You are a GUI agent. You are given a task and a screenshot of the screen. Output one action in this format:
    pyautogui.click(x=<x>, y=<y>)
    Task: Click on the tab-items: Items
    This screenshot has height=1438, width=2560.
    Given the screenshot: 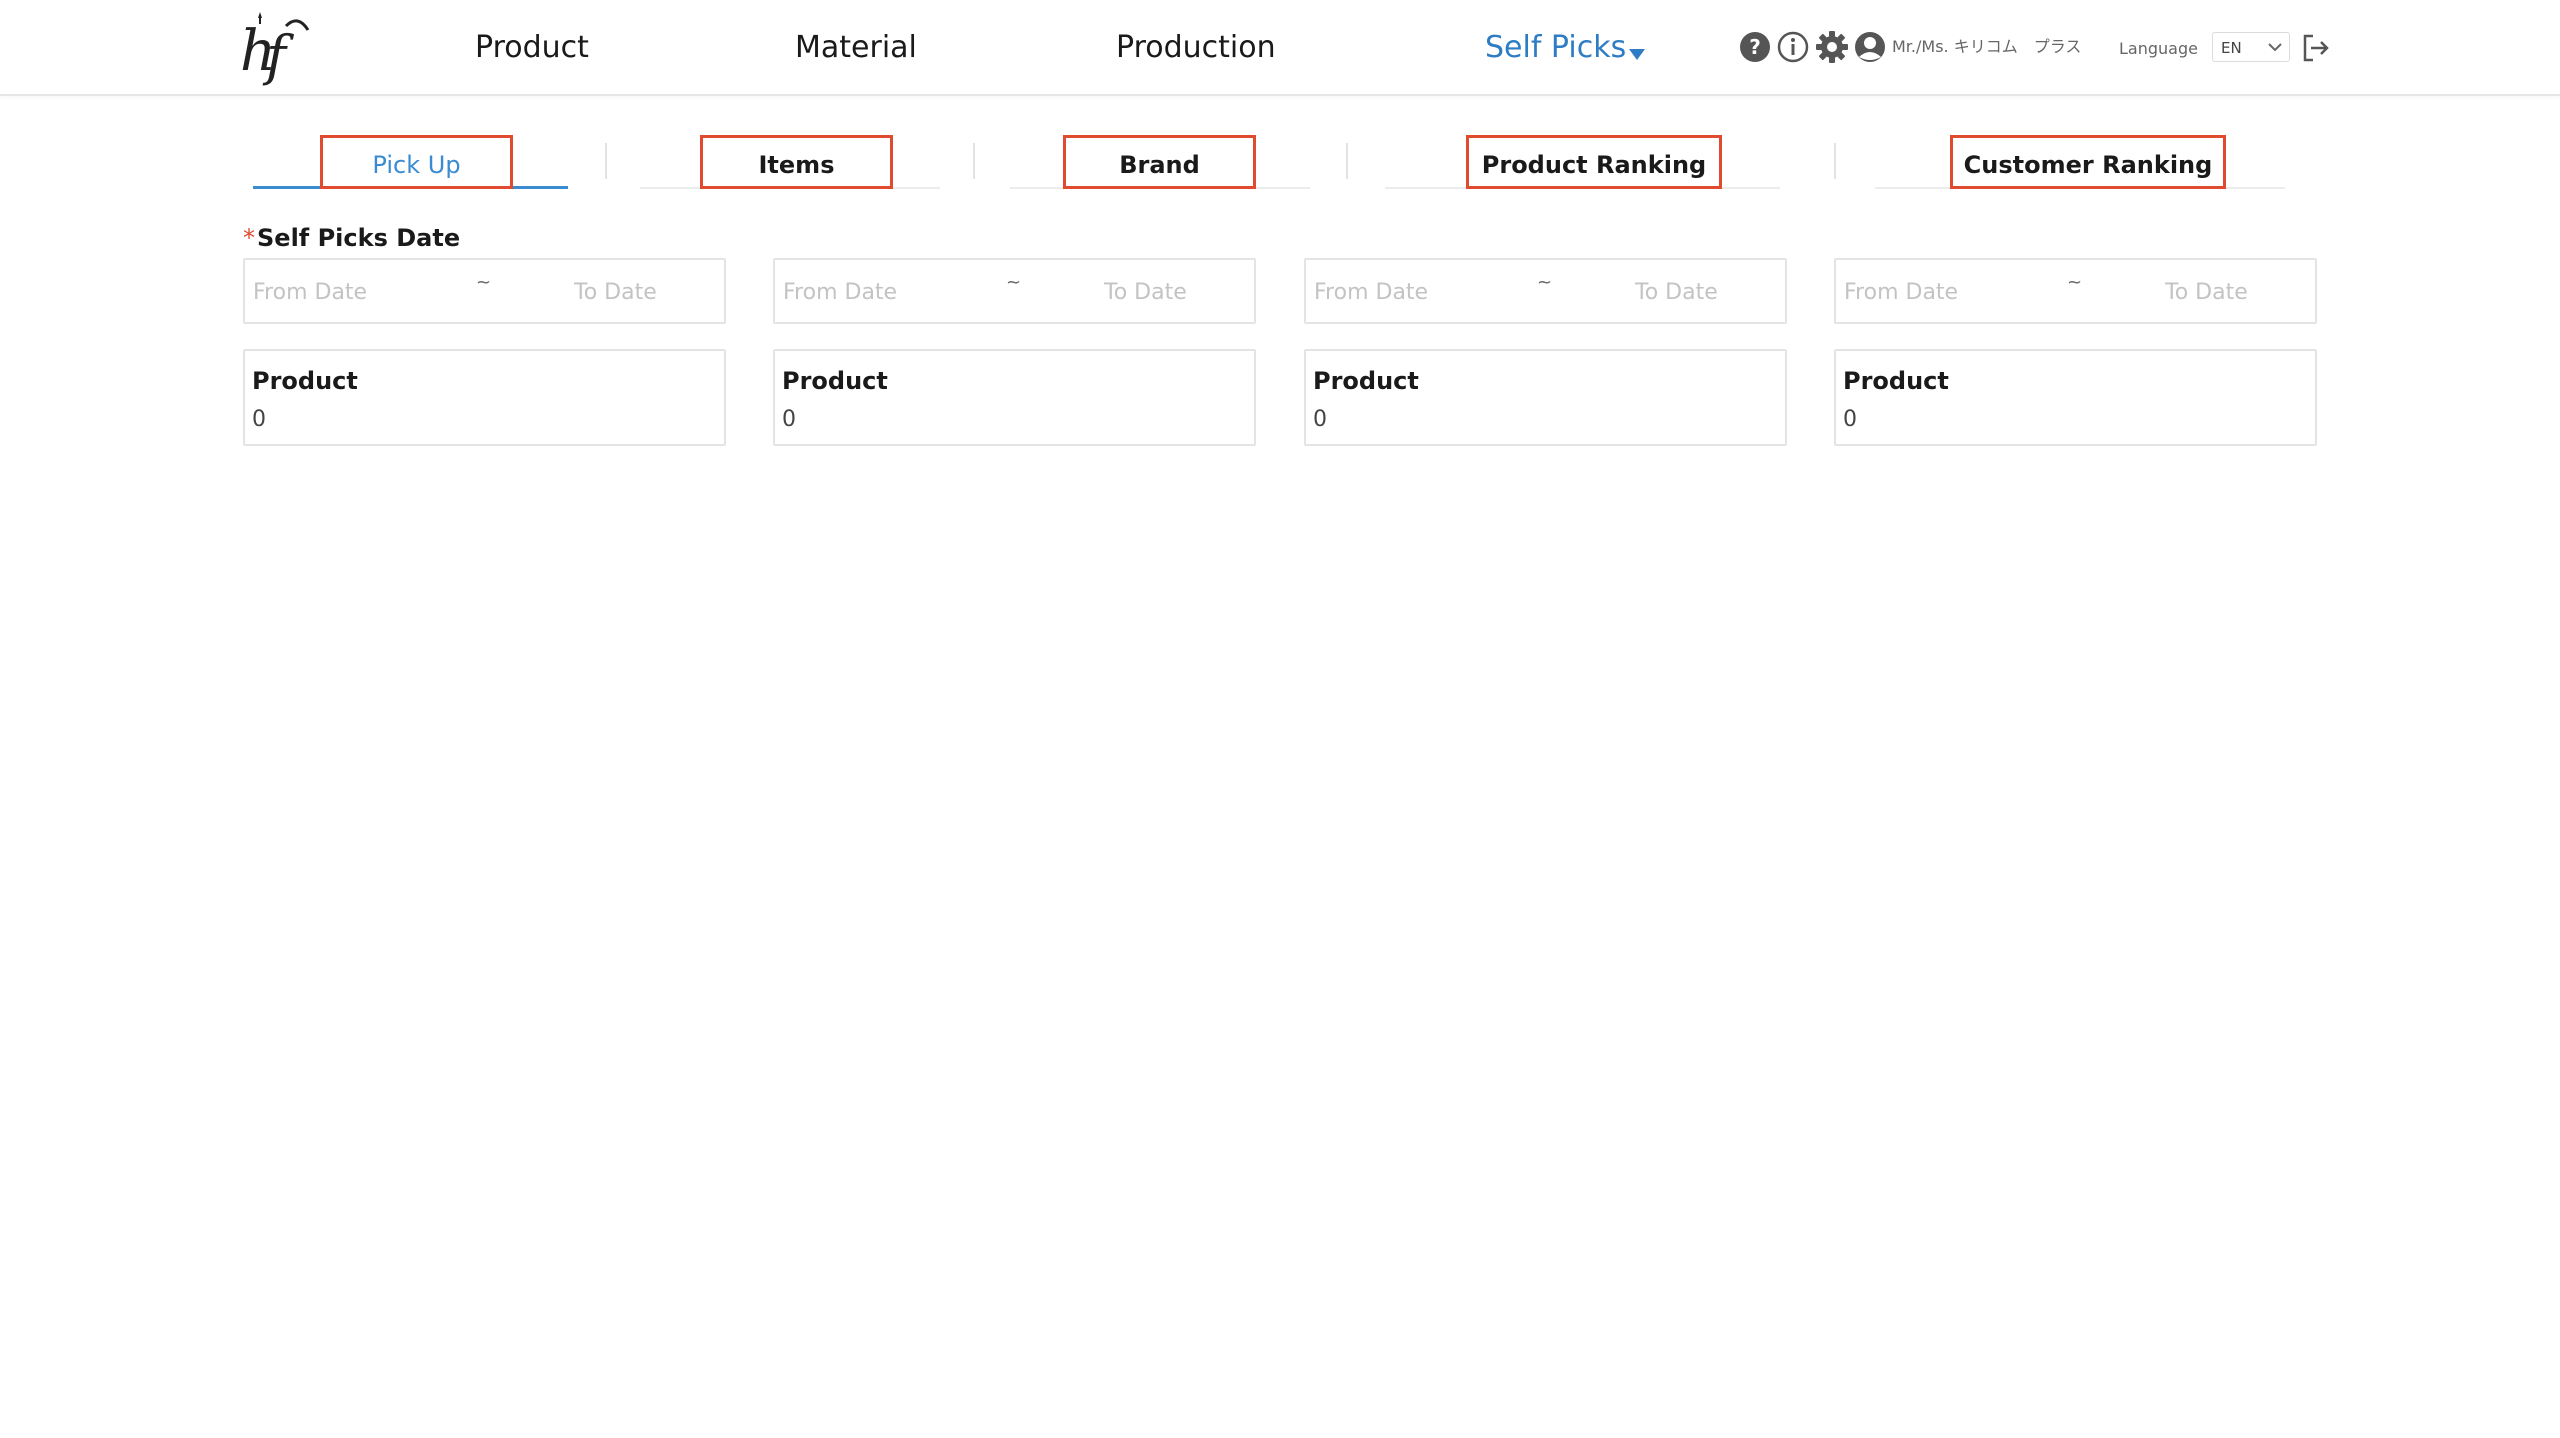 What is the action you would take?
    pyautogui.click(x=796, y=162)
    